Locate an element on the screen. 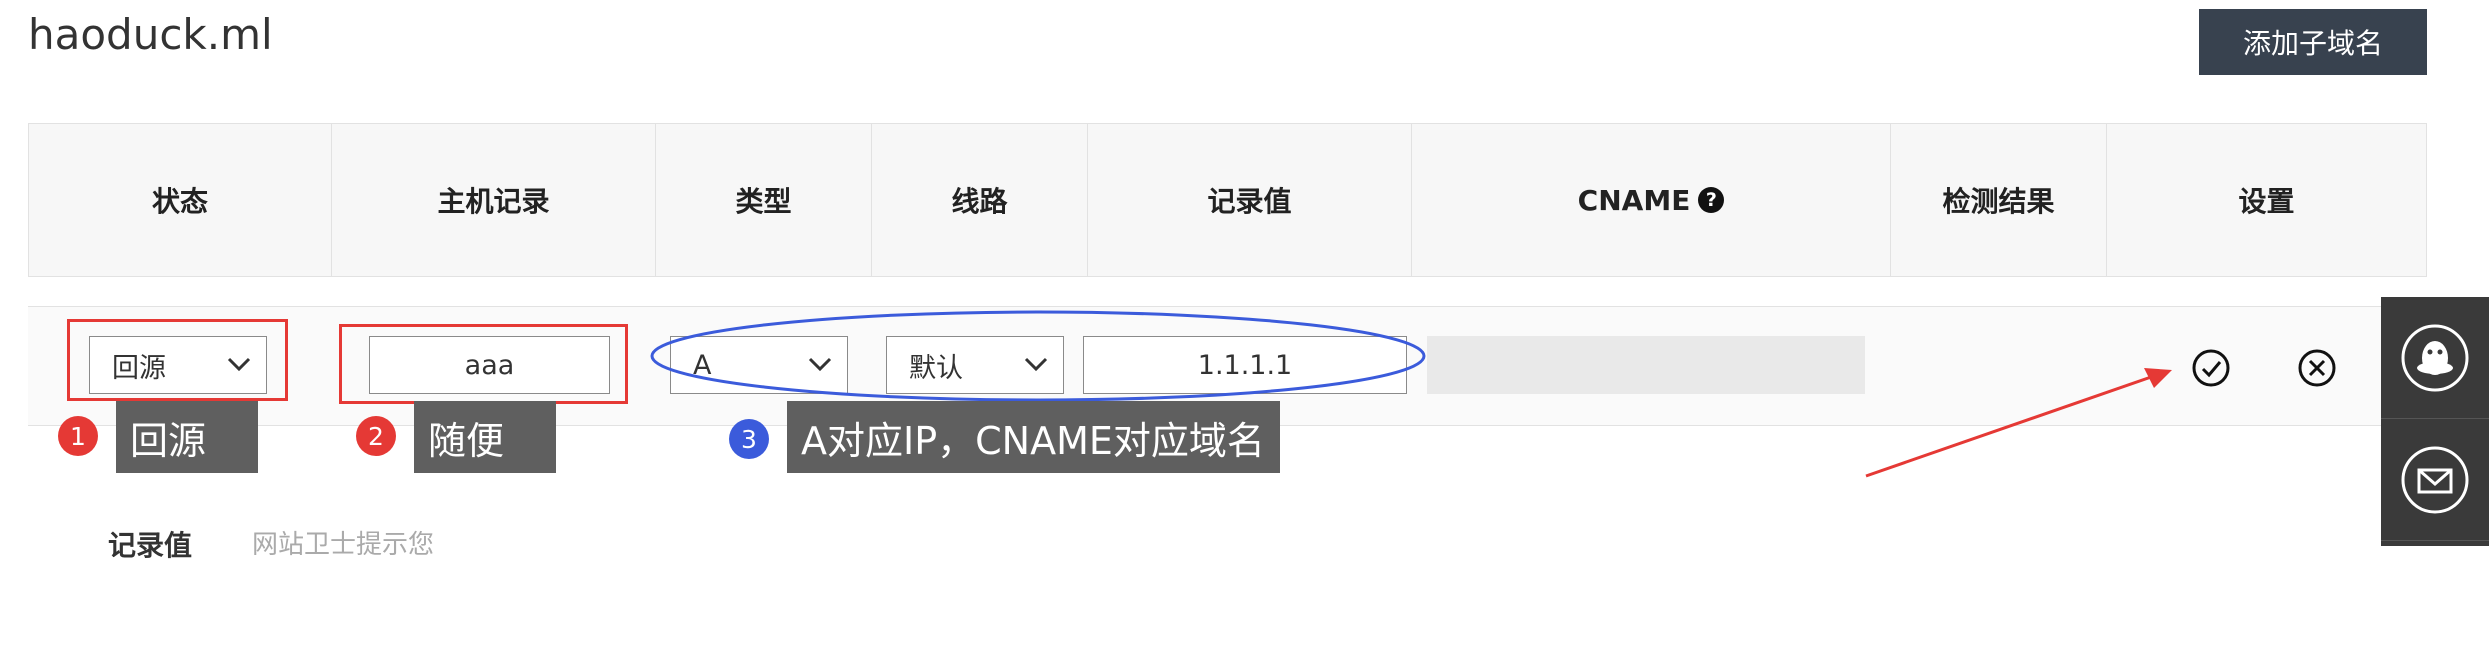 The height and width of the screenshot is (663, 2489). header-type: 类型 is located at coordinates (764, 200).